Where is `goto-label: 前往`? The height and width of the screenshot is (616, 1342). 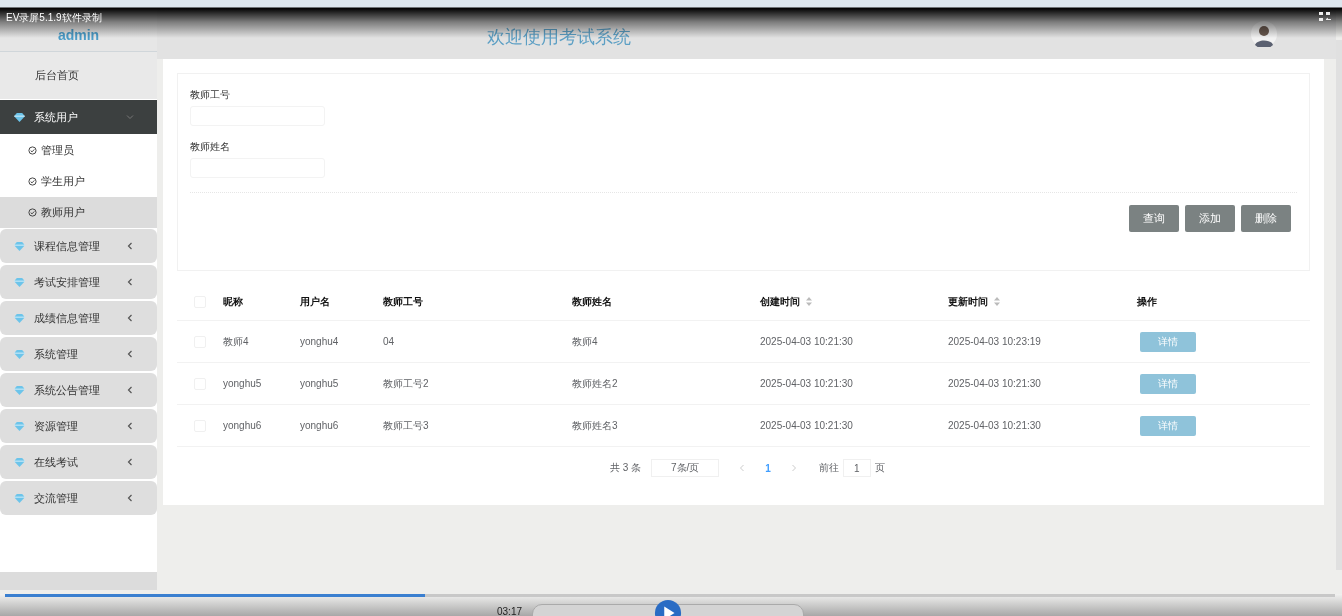
goto-label: 前往 is located at coordinates (828, 468).